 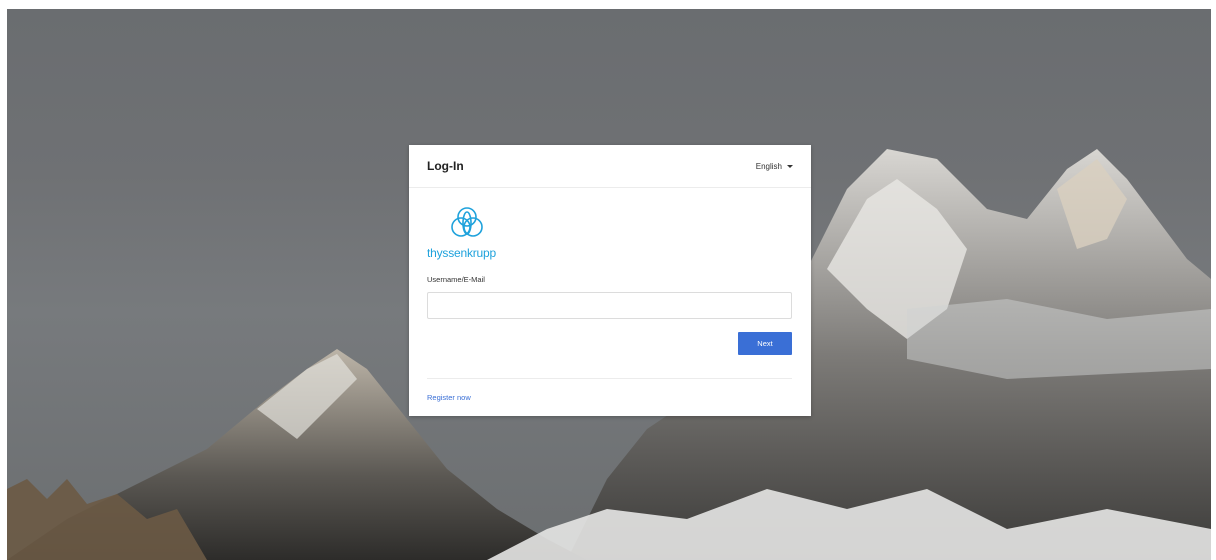 I want to click on username-input, so click(x=609, y=305).